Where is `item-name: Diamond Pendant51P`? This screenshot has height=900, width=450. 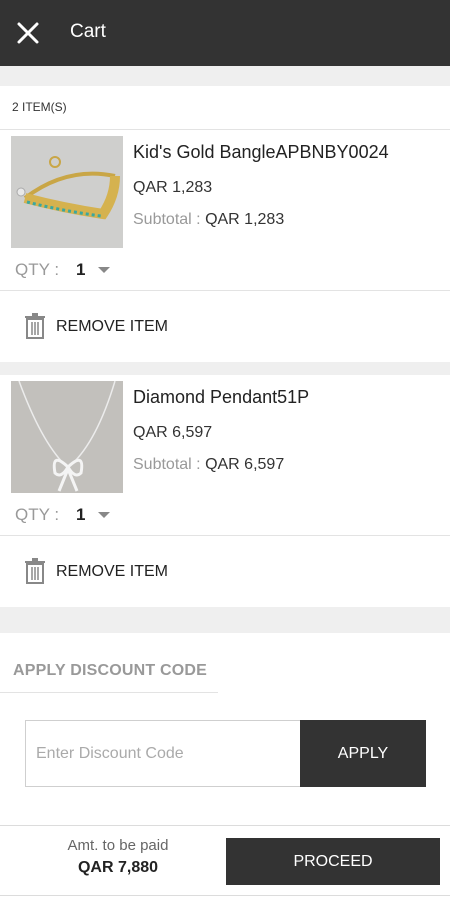
item-name: Diamond Pendant51P is located at coordinates (221, 397).